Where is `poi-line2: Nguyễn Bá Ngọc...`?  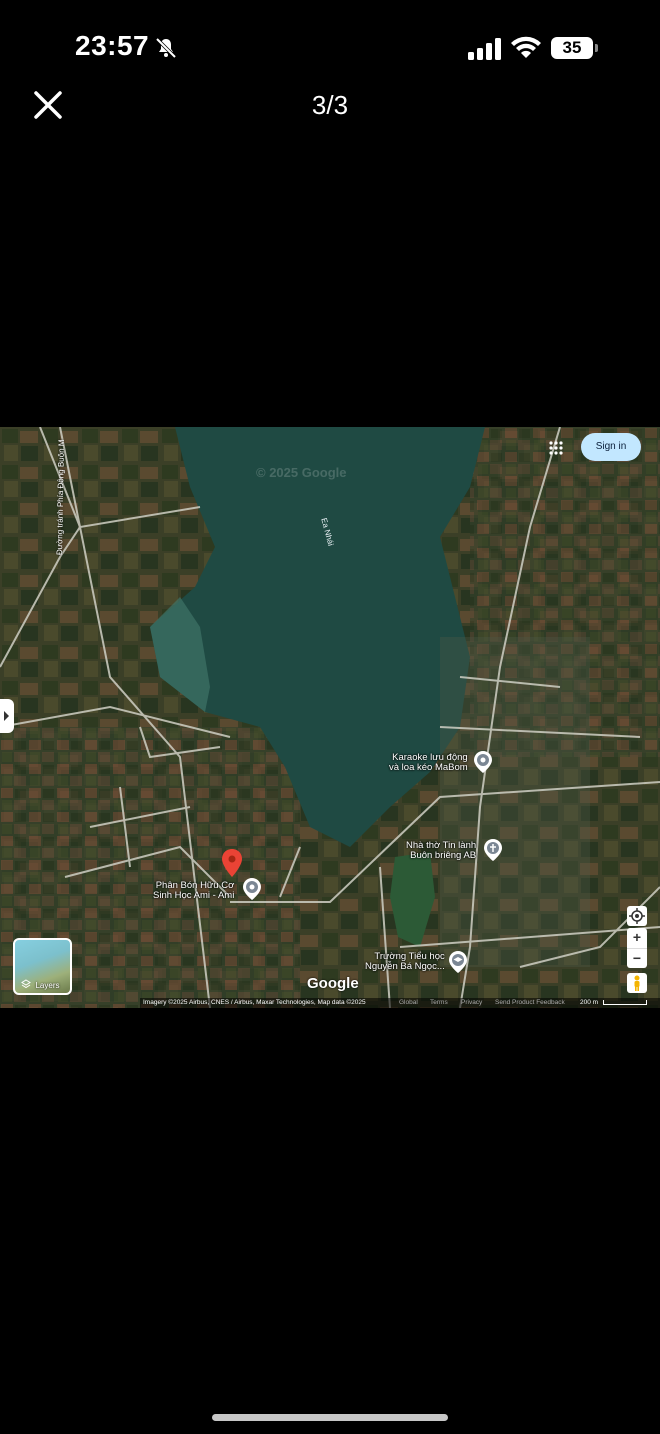
poi-line2: Nguyễn Bá Ngọc... is located at coordinates (405, 966).